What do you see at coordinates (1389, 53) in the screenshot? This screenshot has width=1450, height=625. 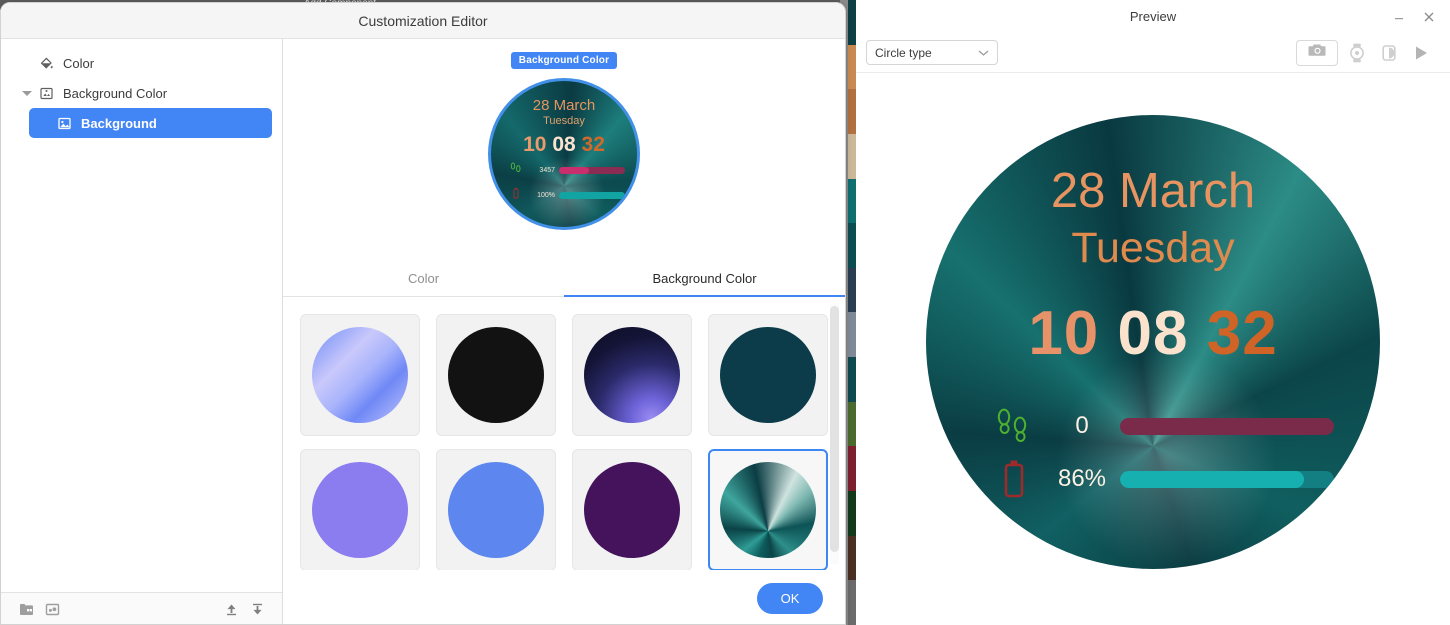 I see `contrast-icon` at bounding box center [1389, 53].